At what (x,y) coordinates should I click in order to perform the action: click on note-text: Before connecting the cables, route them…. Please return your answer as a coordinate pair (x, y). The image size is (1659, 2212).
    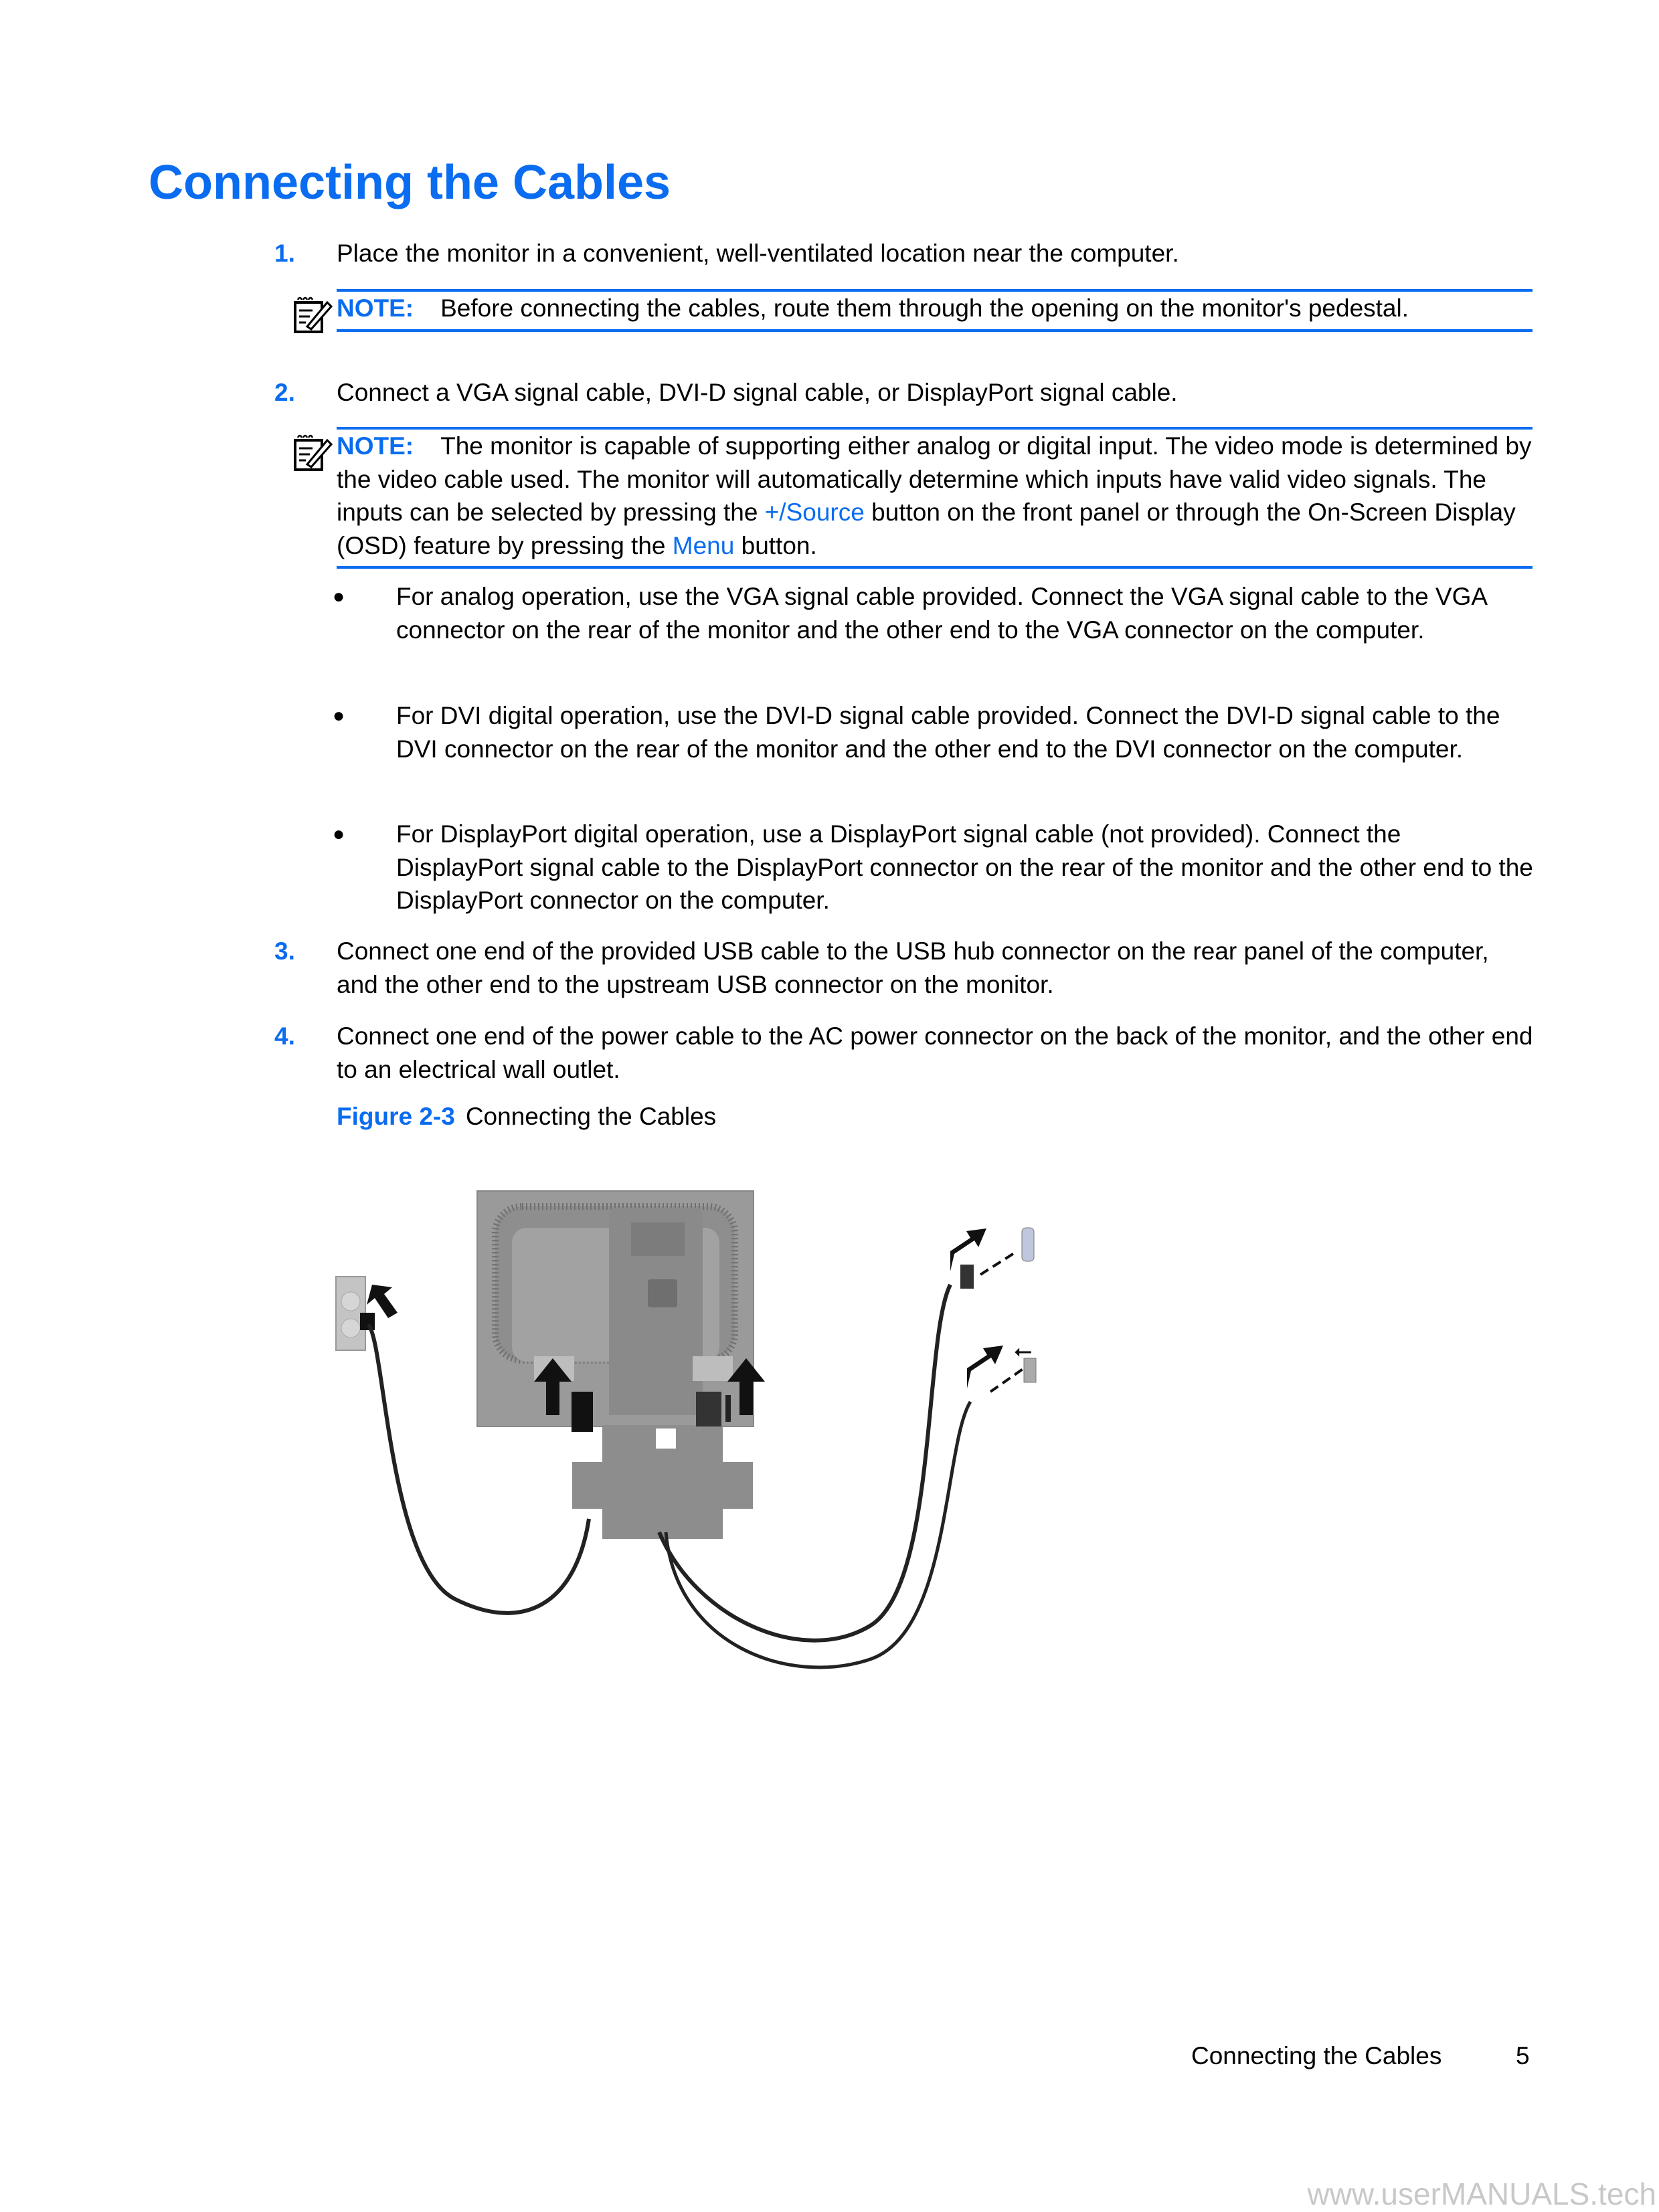
    Looking at the image, I should click on (924, 308).